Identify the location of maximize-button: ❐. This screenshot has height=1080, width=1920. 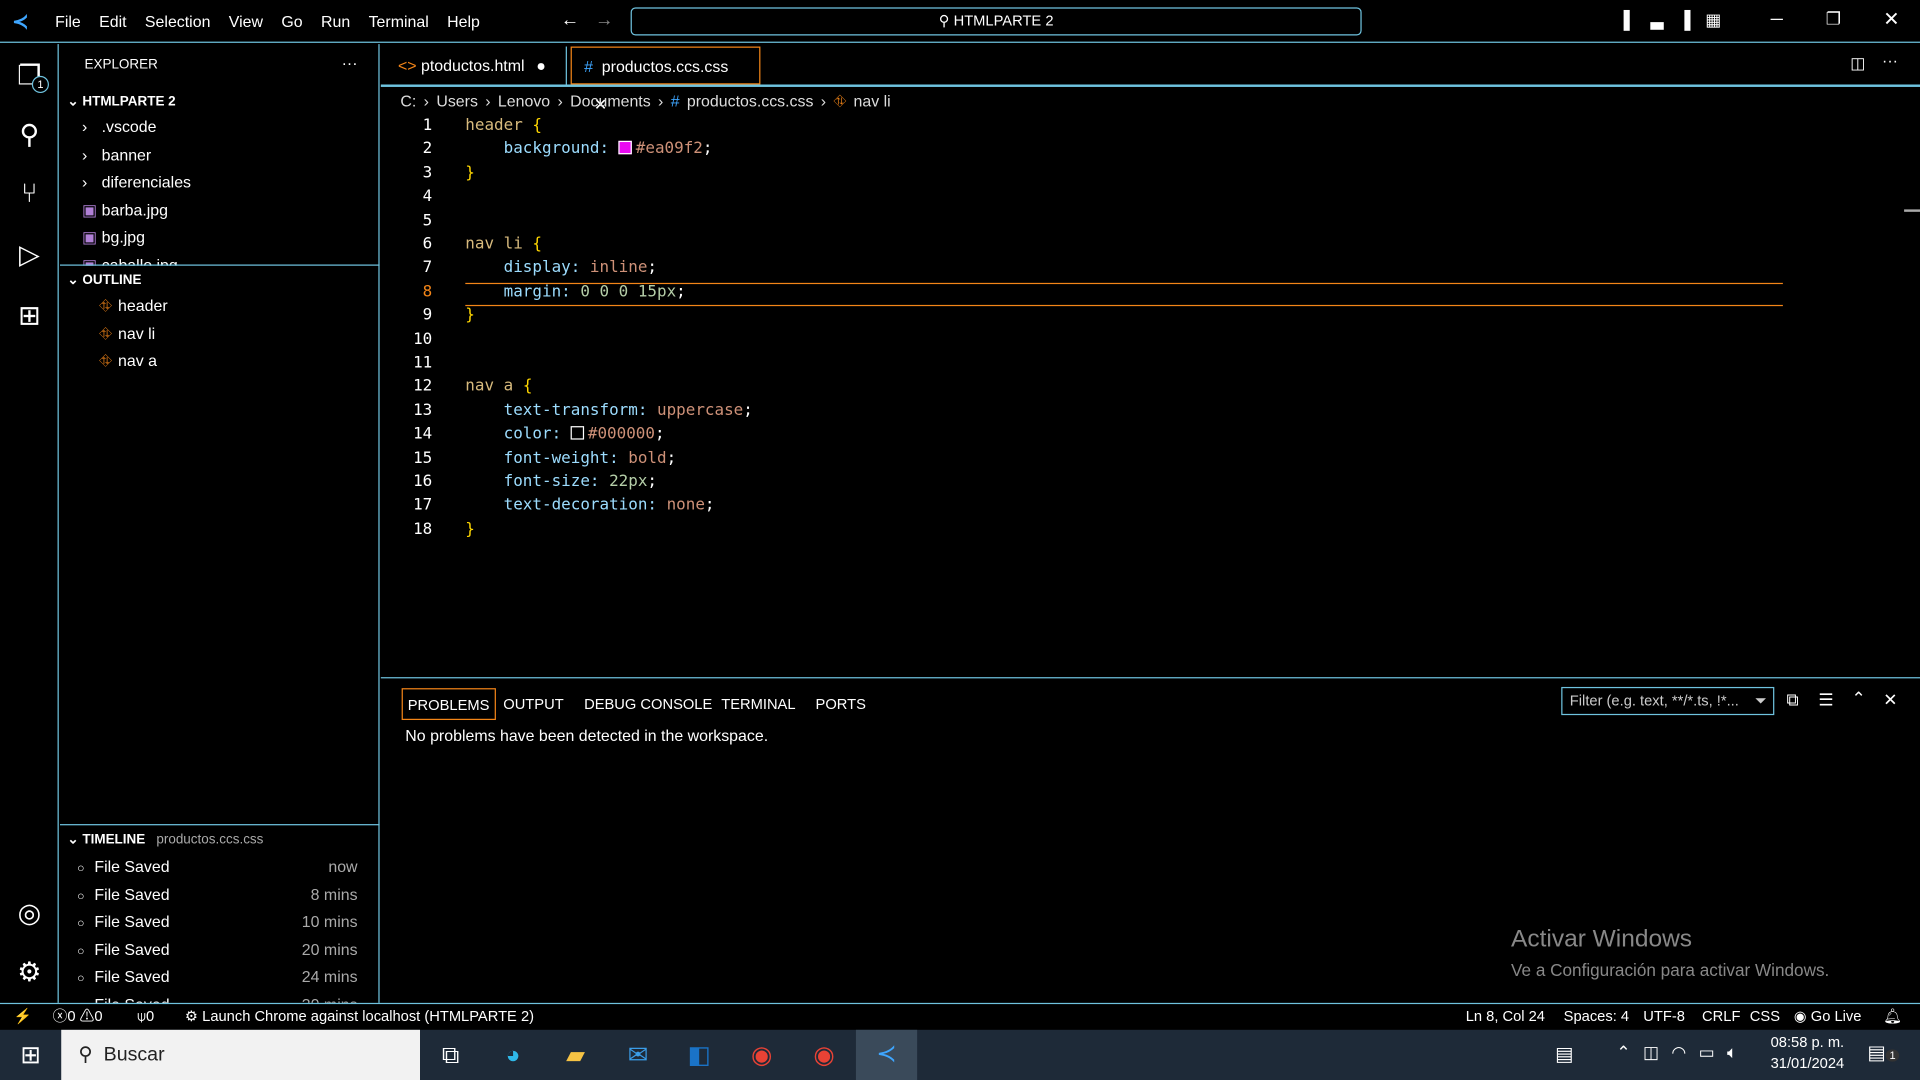
(1833, 19).